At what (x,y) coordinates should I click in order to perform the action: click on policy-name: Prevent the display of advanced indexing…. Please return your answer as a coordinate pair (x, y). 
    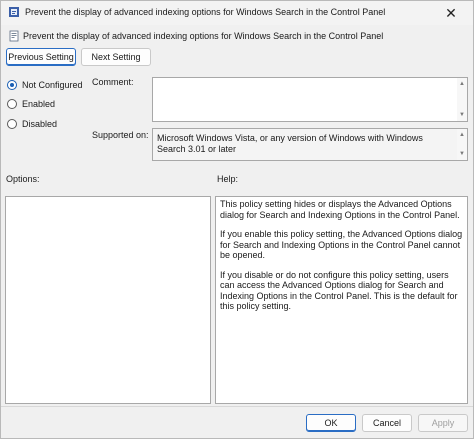
    Looking at the image, I should click on (203, 36).